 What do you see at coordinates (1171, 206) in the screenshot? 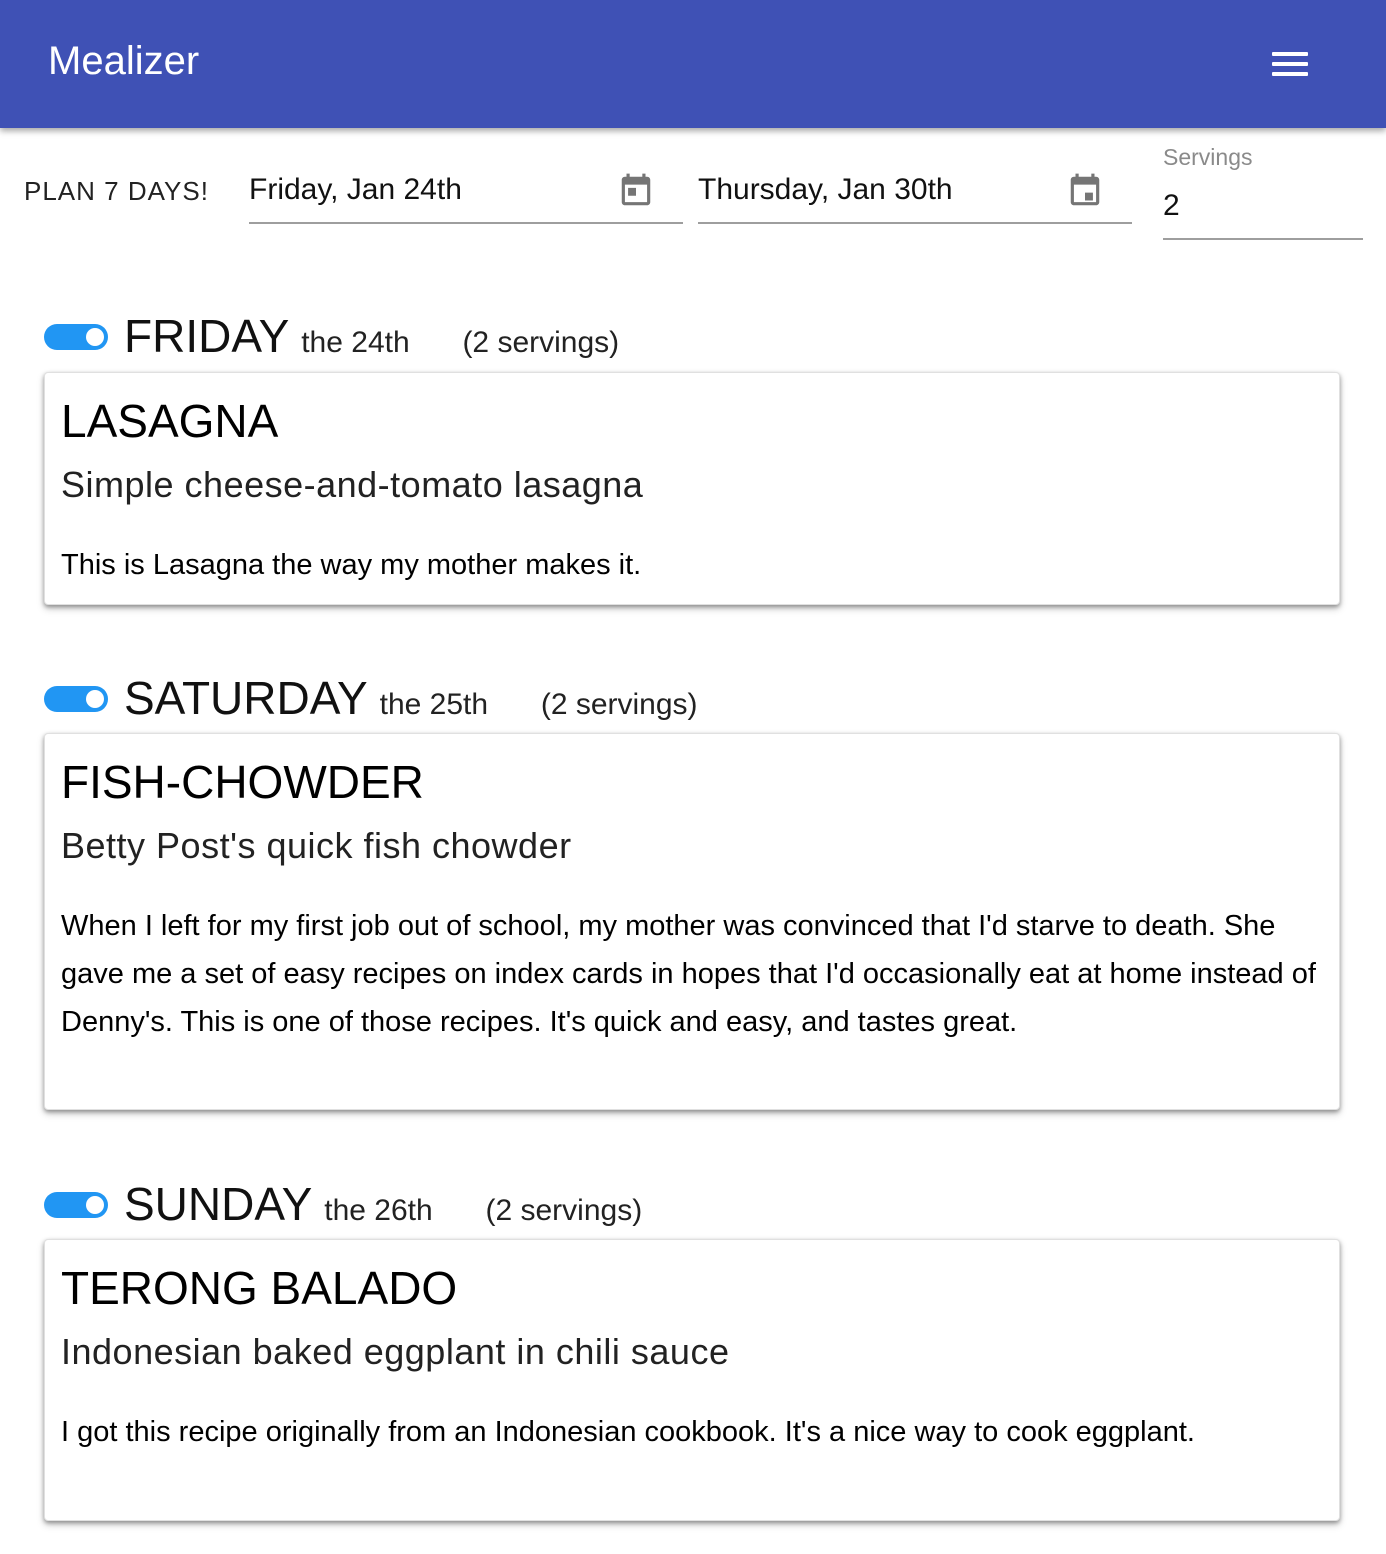
I see `servings-input: 2` at bounding box center [1171, 206].